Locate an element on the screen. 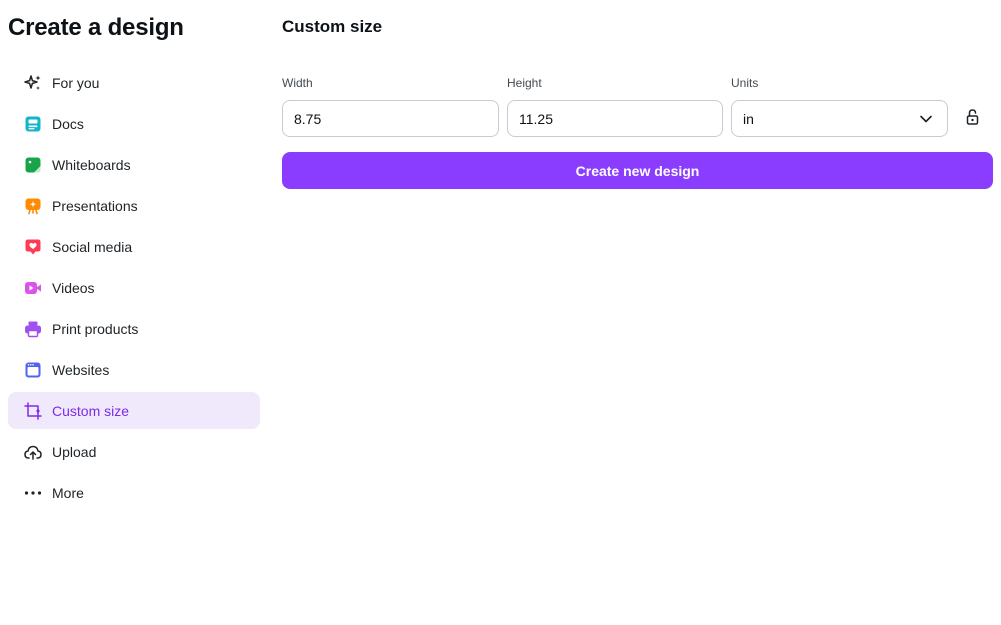  video-icon is located at coordinates (33, 288).